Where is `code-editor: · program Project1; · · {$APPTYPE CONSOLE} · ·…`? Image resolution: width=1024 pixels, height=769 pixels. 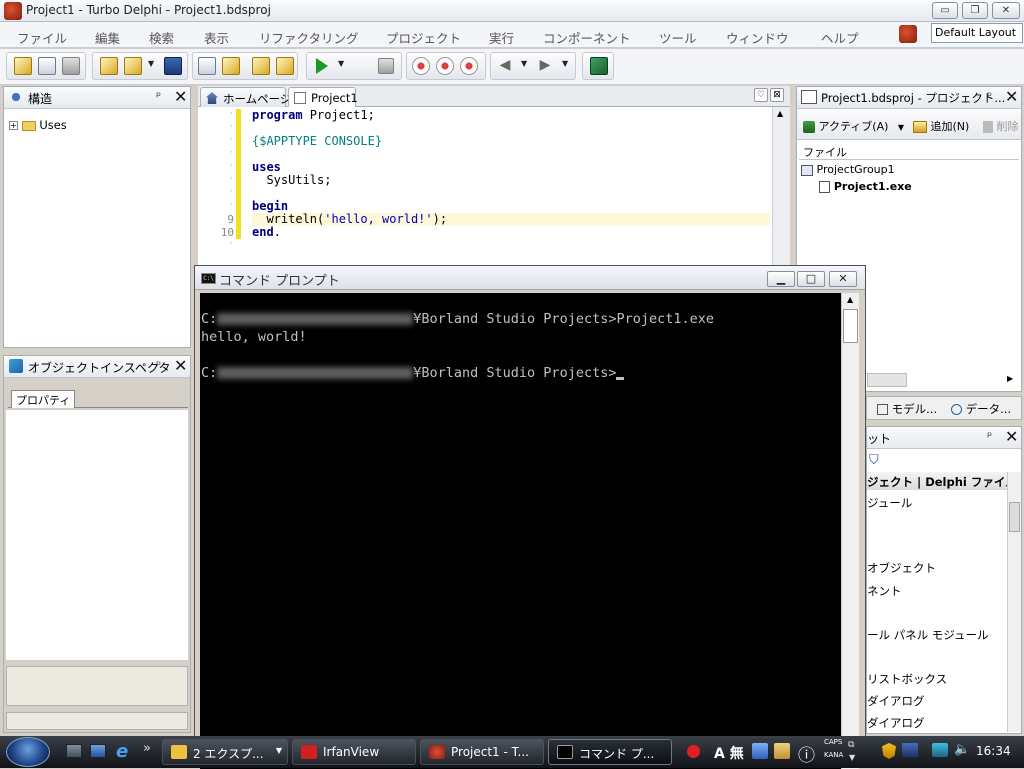 code-editor: · program Project1; · · {$APPTYPE CONSOLE} · ·… is located at coordinates (485, 187).